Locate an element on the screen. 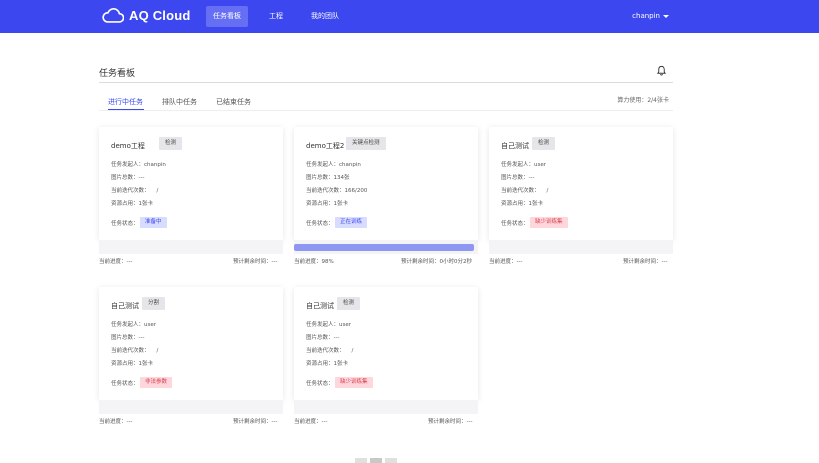 The image size is (819, 463). task-type-tag: 关键点检测 is located at coordinates (366, 143).